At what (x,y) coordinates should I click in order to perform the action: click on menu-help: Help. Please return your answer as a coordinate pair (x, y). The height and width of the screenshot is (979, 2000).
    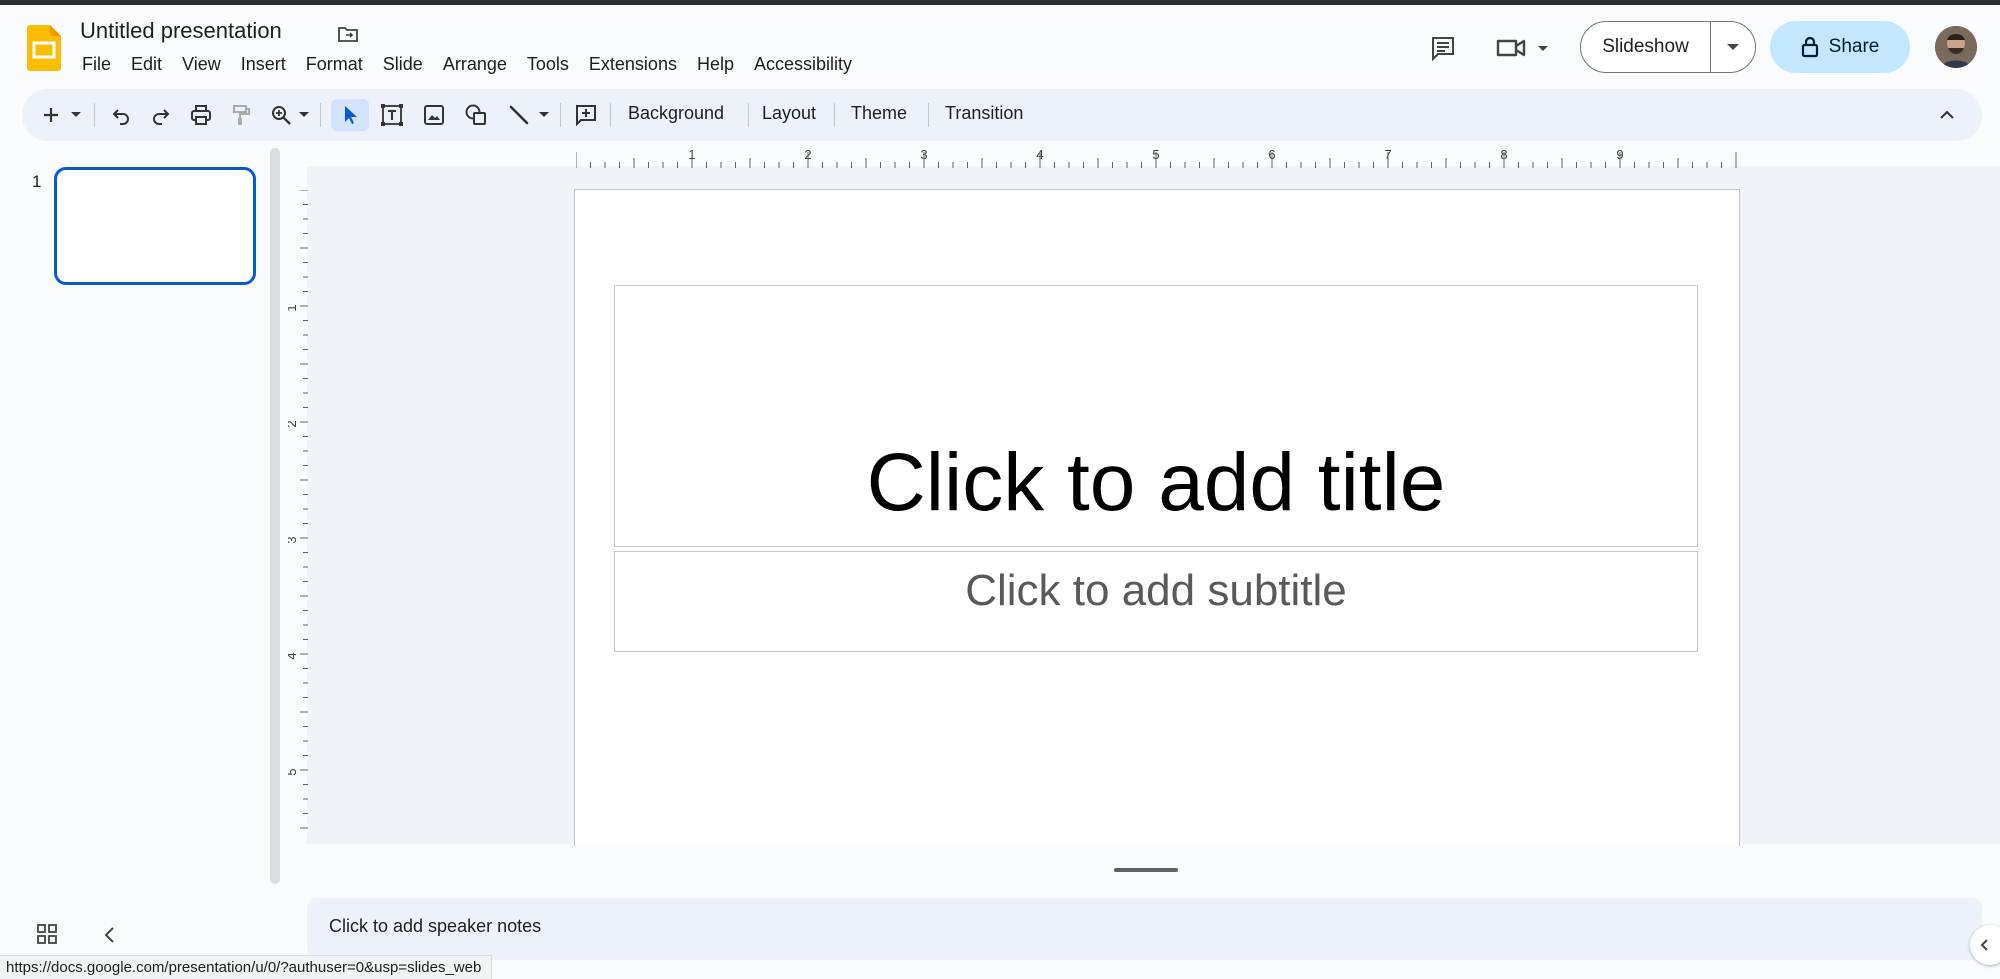
    Looking at the image, I should click on (715, 64).